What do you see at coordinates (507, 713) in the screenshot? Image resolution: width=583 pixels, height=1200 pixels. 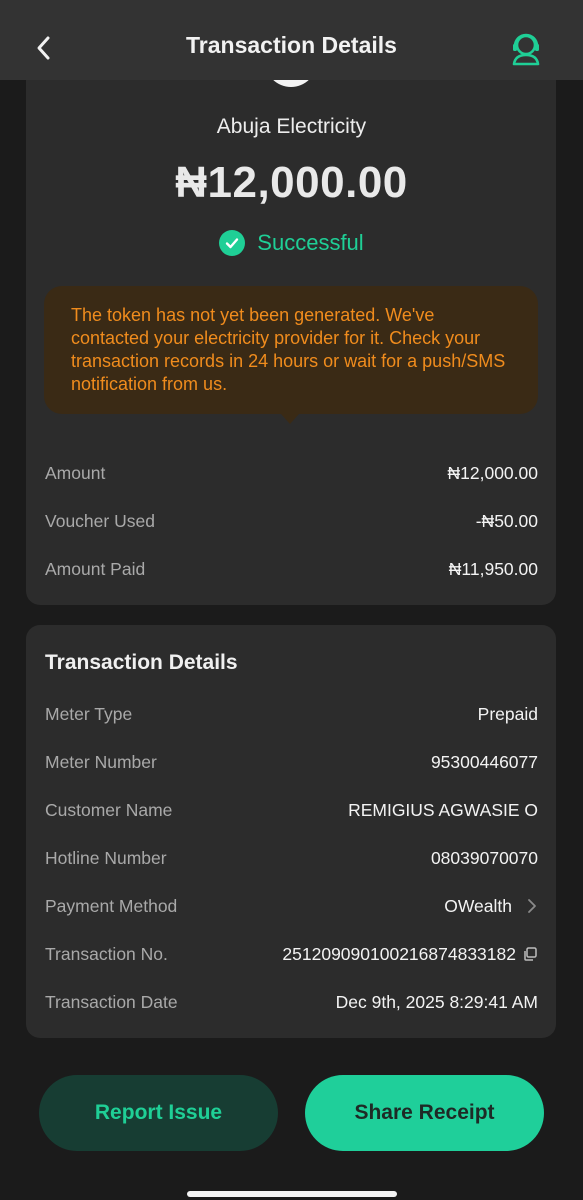 I see `row-value: Prepaid` at bounding box center [507, 713].